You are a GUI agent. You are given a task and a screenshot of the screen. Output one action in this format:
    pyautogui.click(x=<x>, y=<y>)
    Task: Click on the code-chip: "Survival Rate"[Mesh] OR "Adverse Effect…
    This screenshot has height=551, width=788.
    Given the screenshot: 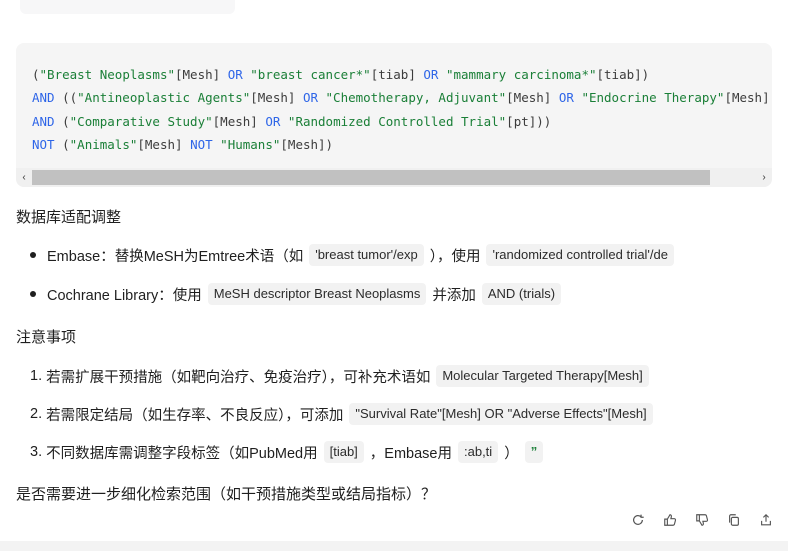 What is the action you would take?
    pyautogui.click(x=501, y=414)
    